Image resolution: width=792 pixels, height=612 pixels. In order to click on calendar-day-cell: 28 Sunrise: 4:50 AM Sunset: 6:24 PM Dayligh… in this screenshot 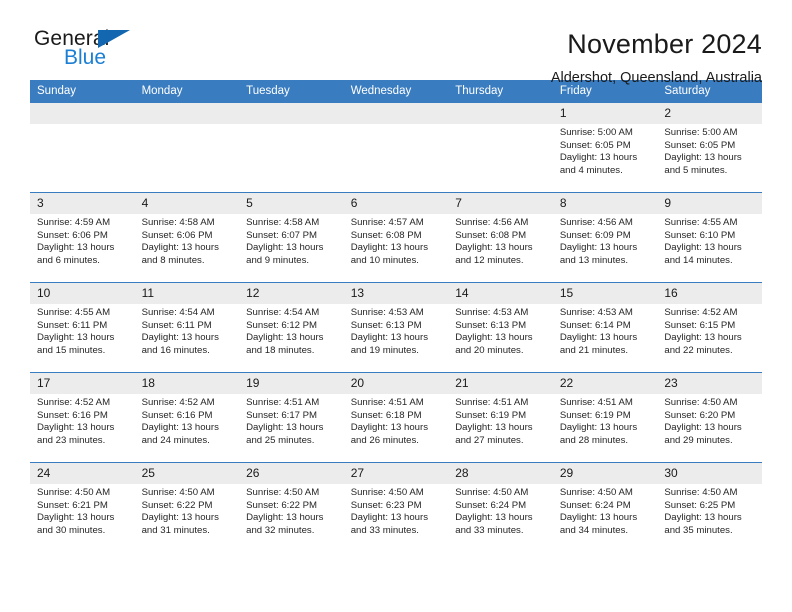, I will do `click(500, 507)`.